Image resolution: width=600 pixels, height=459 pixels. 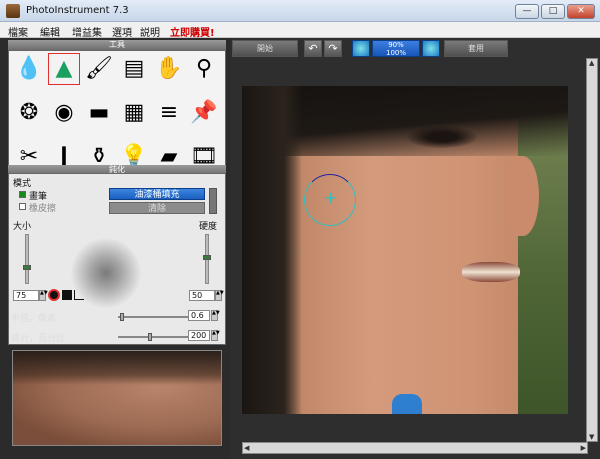 What do you see at coordinates (491, 272) in the screenshot?
I see `photo-mouth` at bounding box center [491, 272].